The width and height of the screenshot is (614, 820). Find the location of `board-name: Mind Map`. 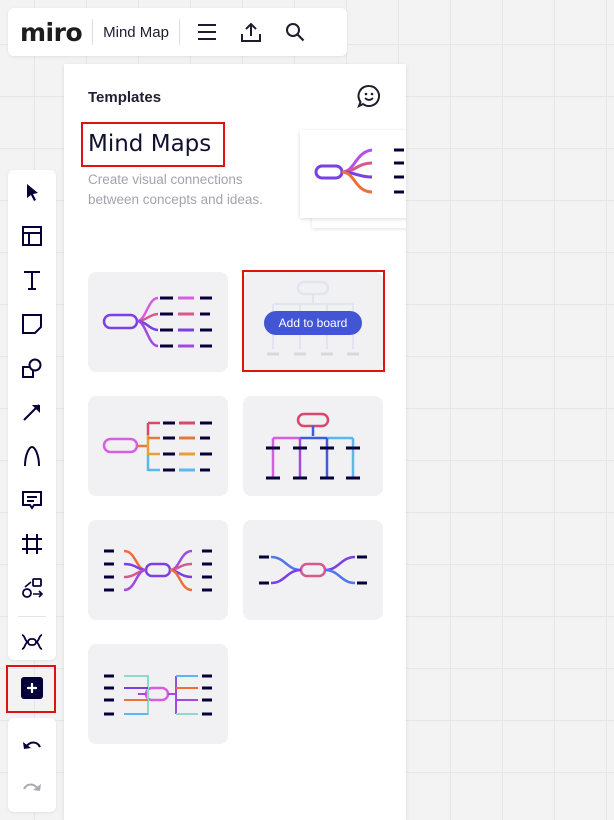

board-name: Mind Map is located at coordinates (136, 32).